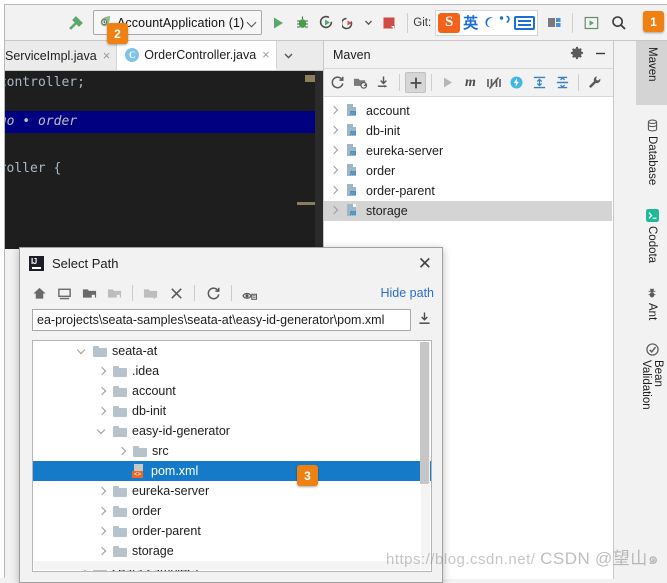 The width and height of the screenshot is (667, 583). Describe the element at coordinates (424, 320) in the screenshot. I see `path-history-icon` at that location.